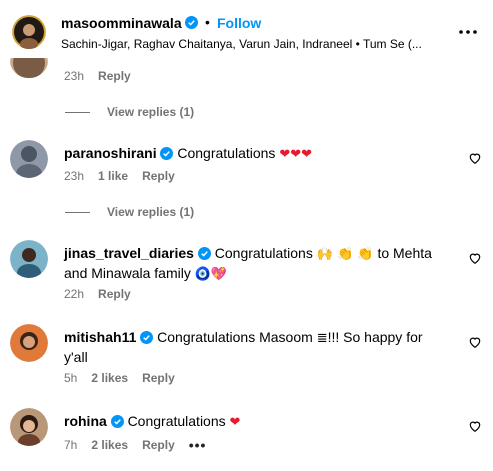 The height and width of the screenshot is (471, 493). I want to click on comment-meta: 5h 2 likes Reply, so click(119, 378).